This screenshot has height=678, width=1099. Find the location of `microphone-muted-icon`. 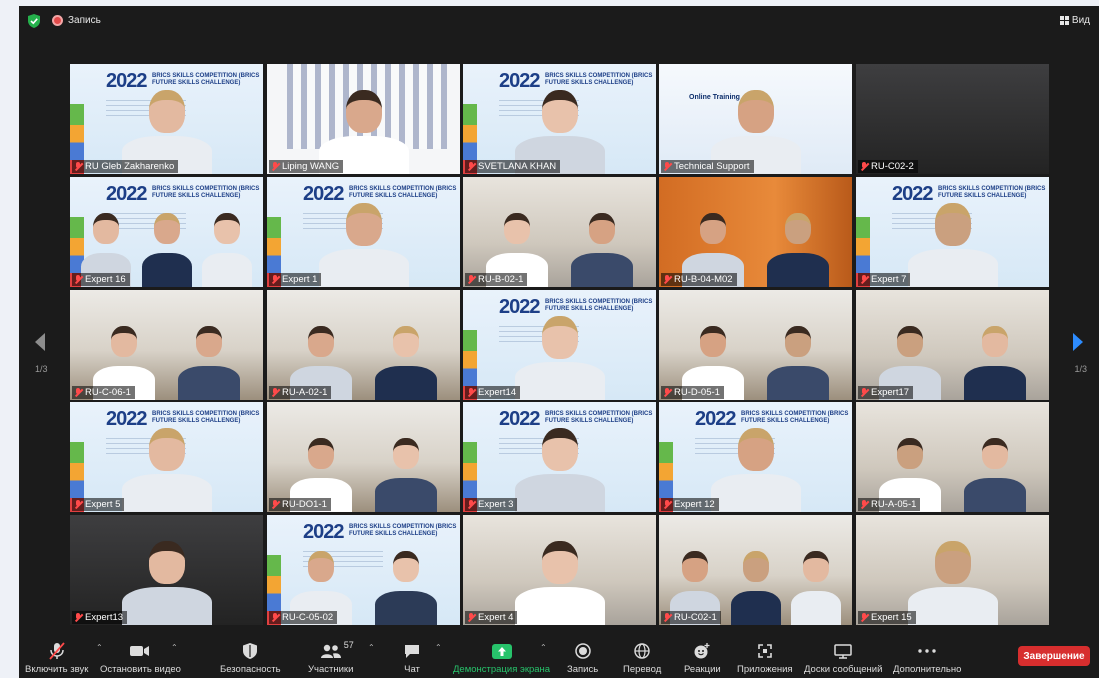

microphone-muted-icon is located at coordinates (57, 651).